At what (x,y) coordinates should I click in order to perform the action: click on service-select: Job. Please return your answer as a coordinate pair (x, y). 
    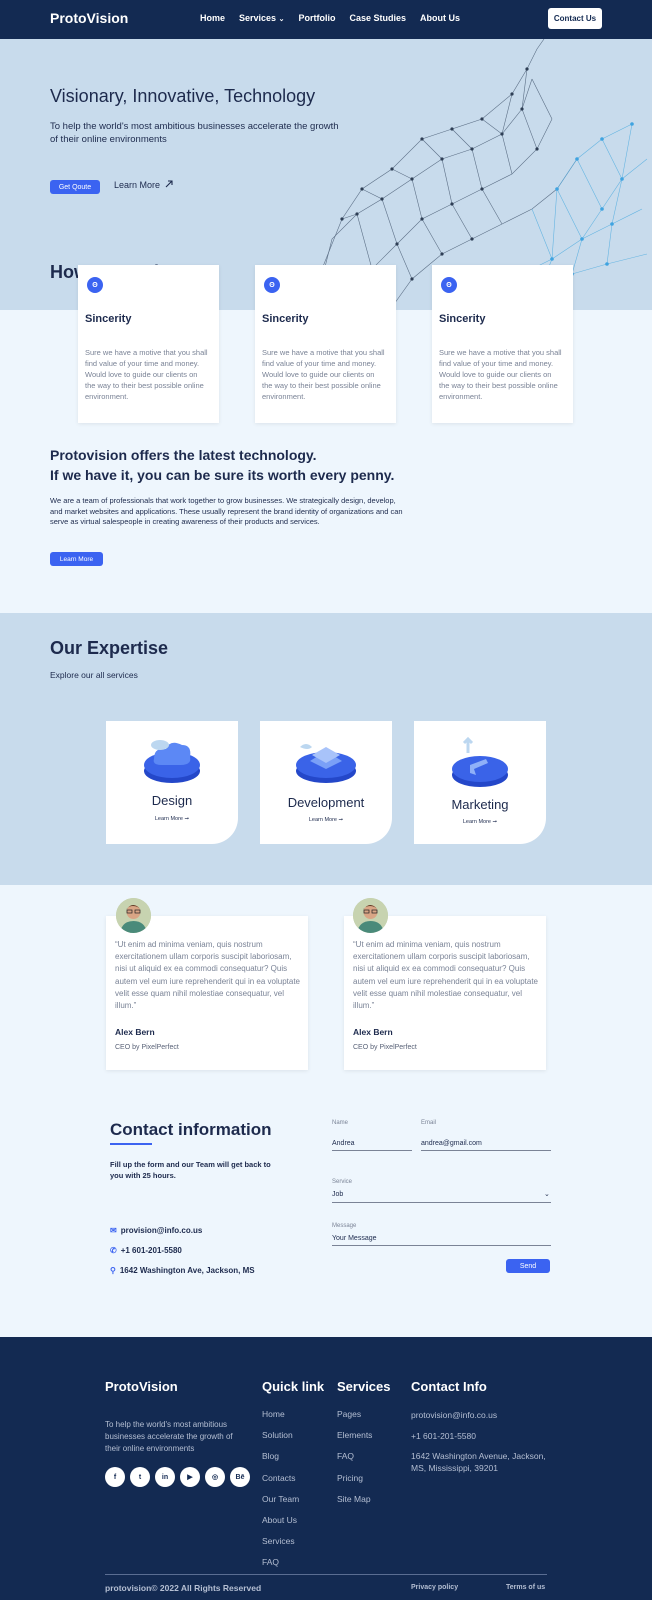
    Looking at the image, I should click on (337, 1194).